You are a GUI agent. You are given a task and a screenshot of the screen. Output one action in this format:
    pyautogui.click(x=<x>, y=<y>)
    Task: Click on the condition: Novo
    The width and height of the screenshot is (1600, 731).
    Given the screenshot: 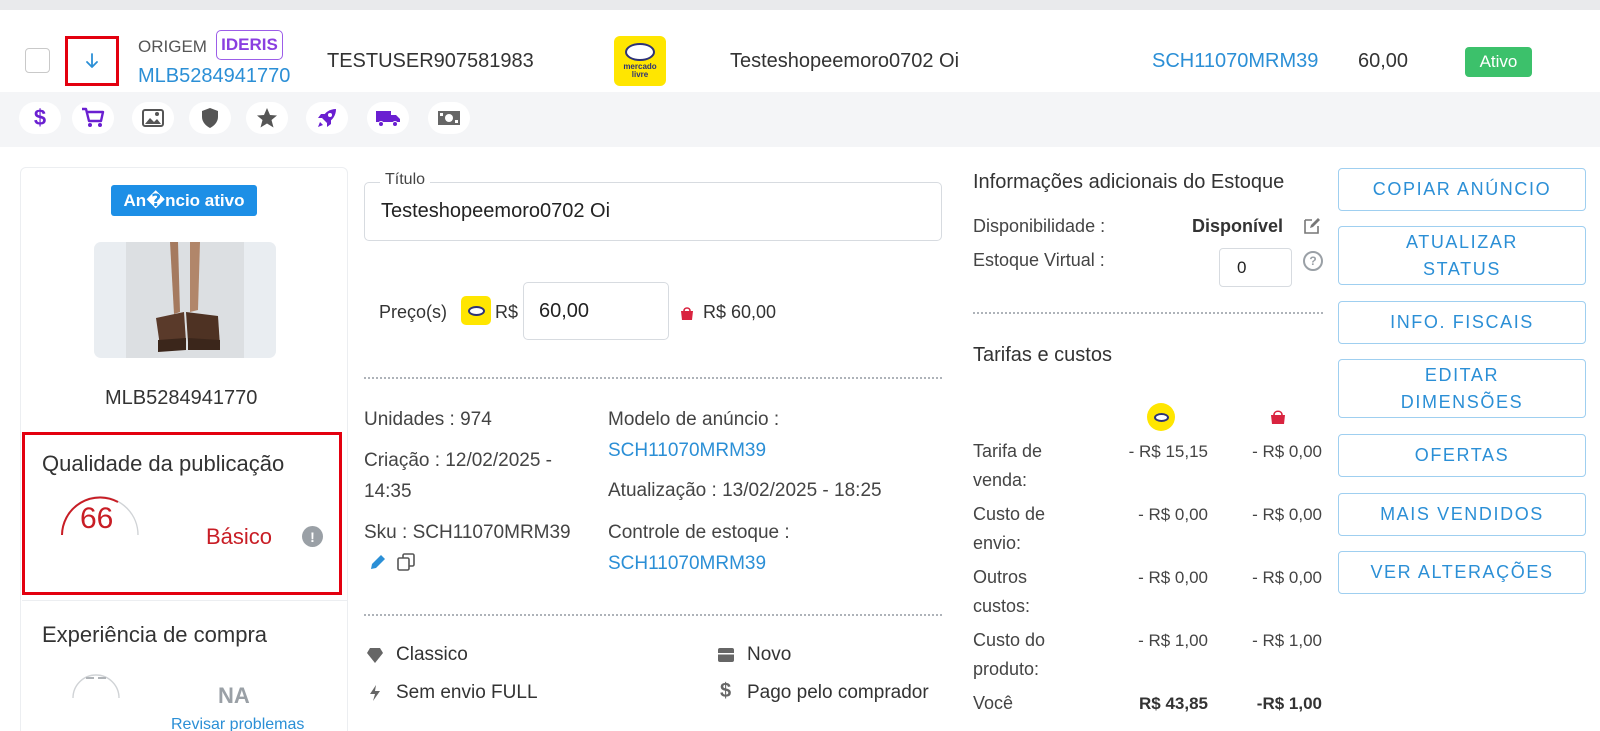 What is the action you would take?
    pyautogui.click(x=769, y=654)
    